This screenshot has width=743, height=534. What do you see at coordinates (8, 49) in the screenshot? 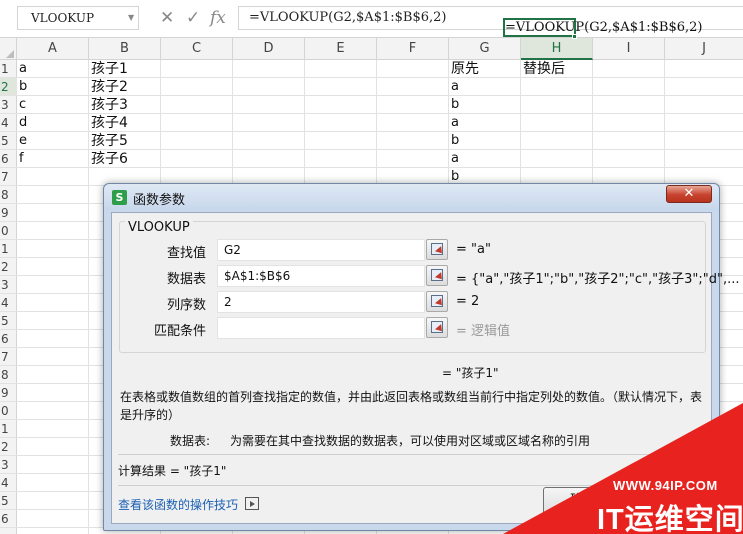
I see `select-all-corner` at bounding box center [8, 49].